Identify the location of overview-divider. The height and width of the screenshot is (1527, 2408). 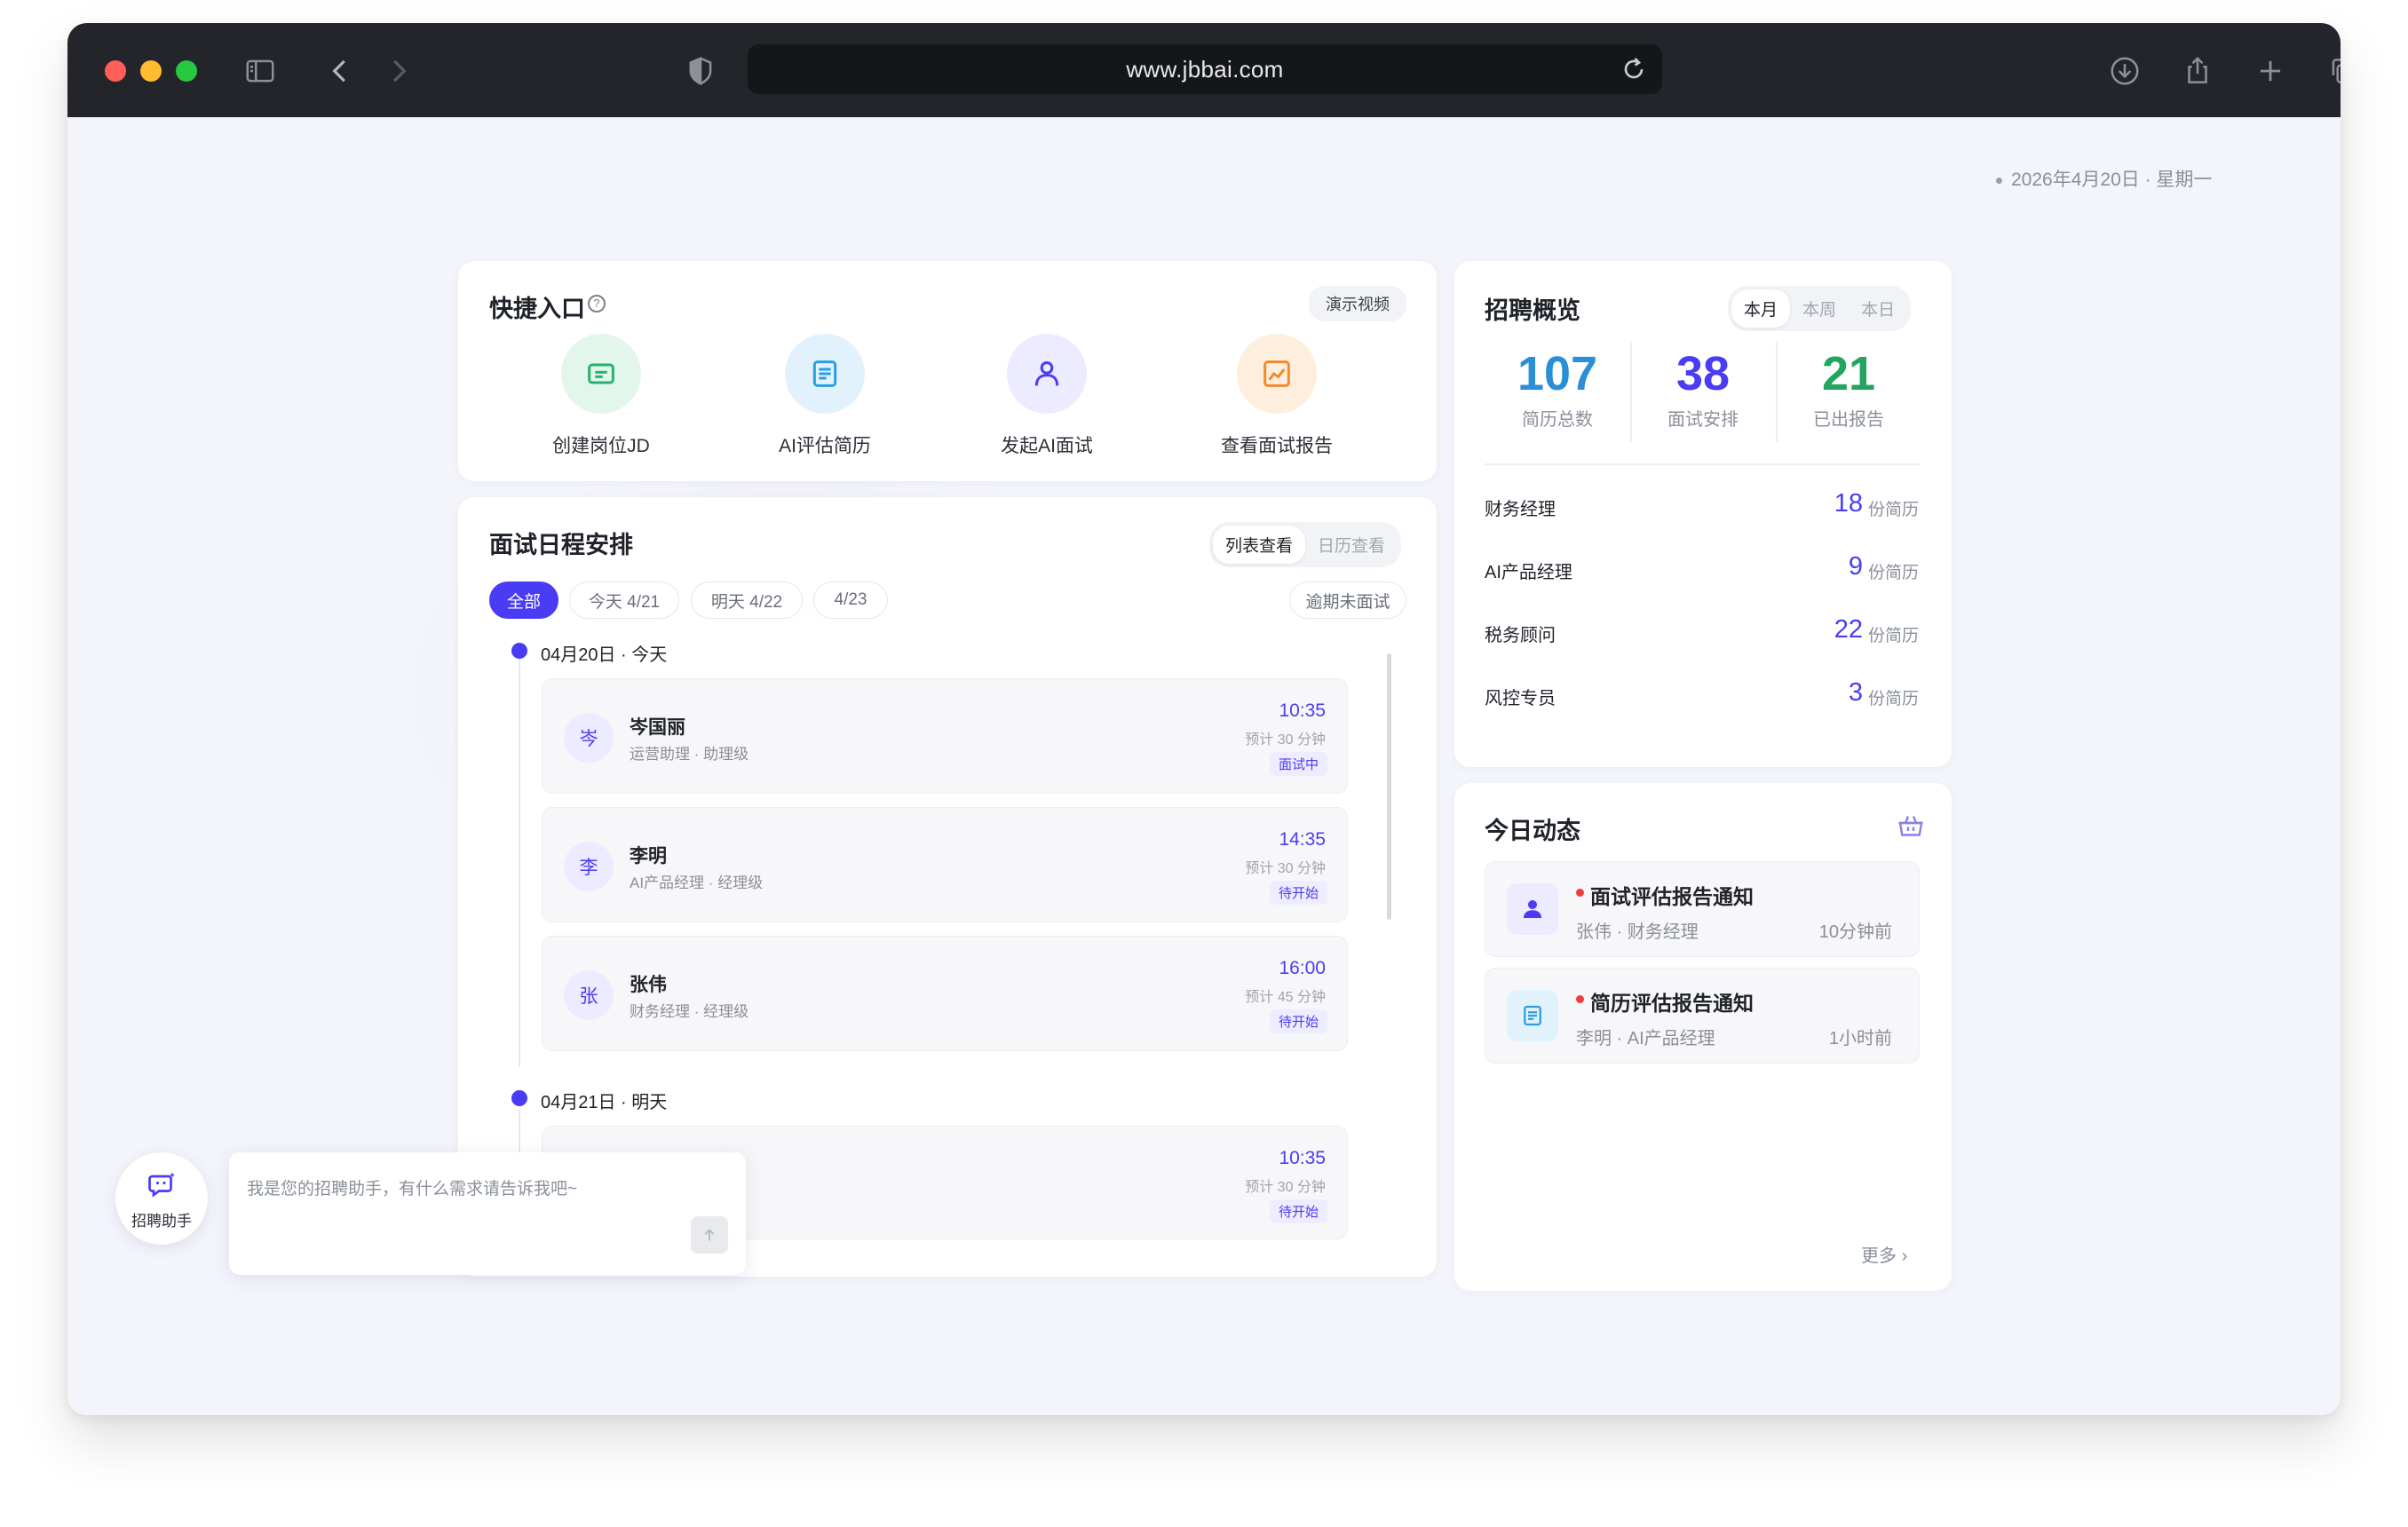
(1702, 464).